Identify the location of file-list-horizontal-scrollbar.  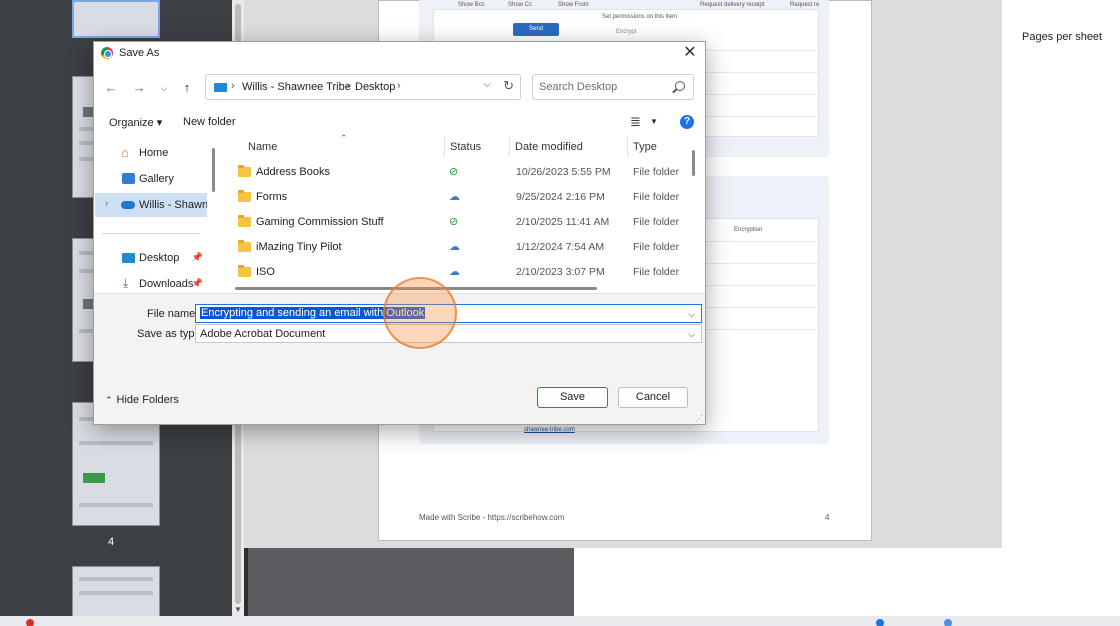
(416, 288).